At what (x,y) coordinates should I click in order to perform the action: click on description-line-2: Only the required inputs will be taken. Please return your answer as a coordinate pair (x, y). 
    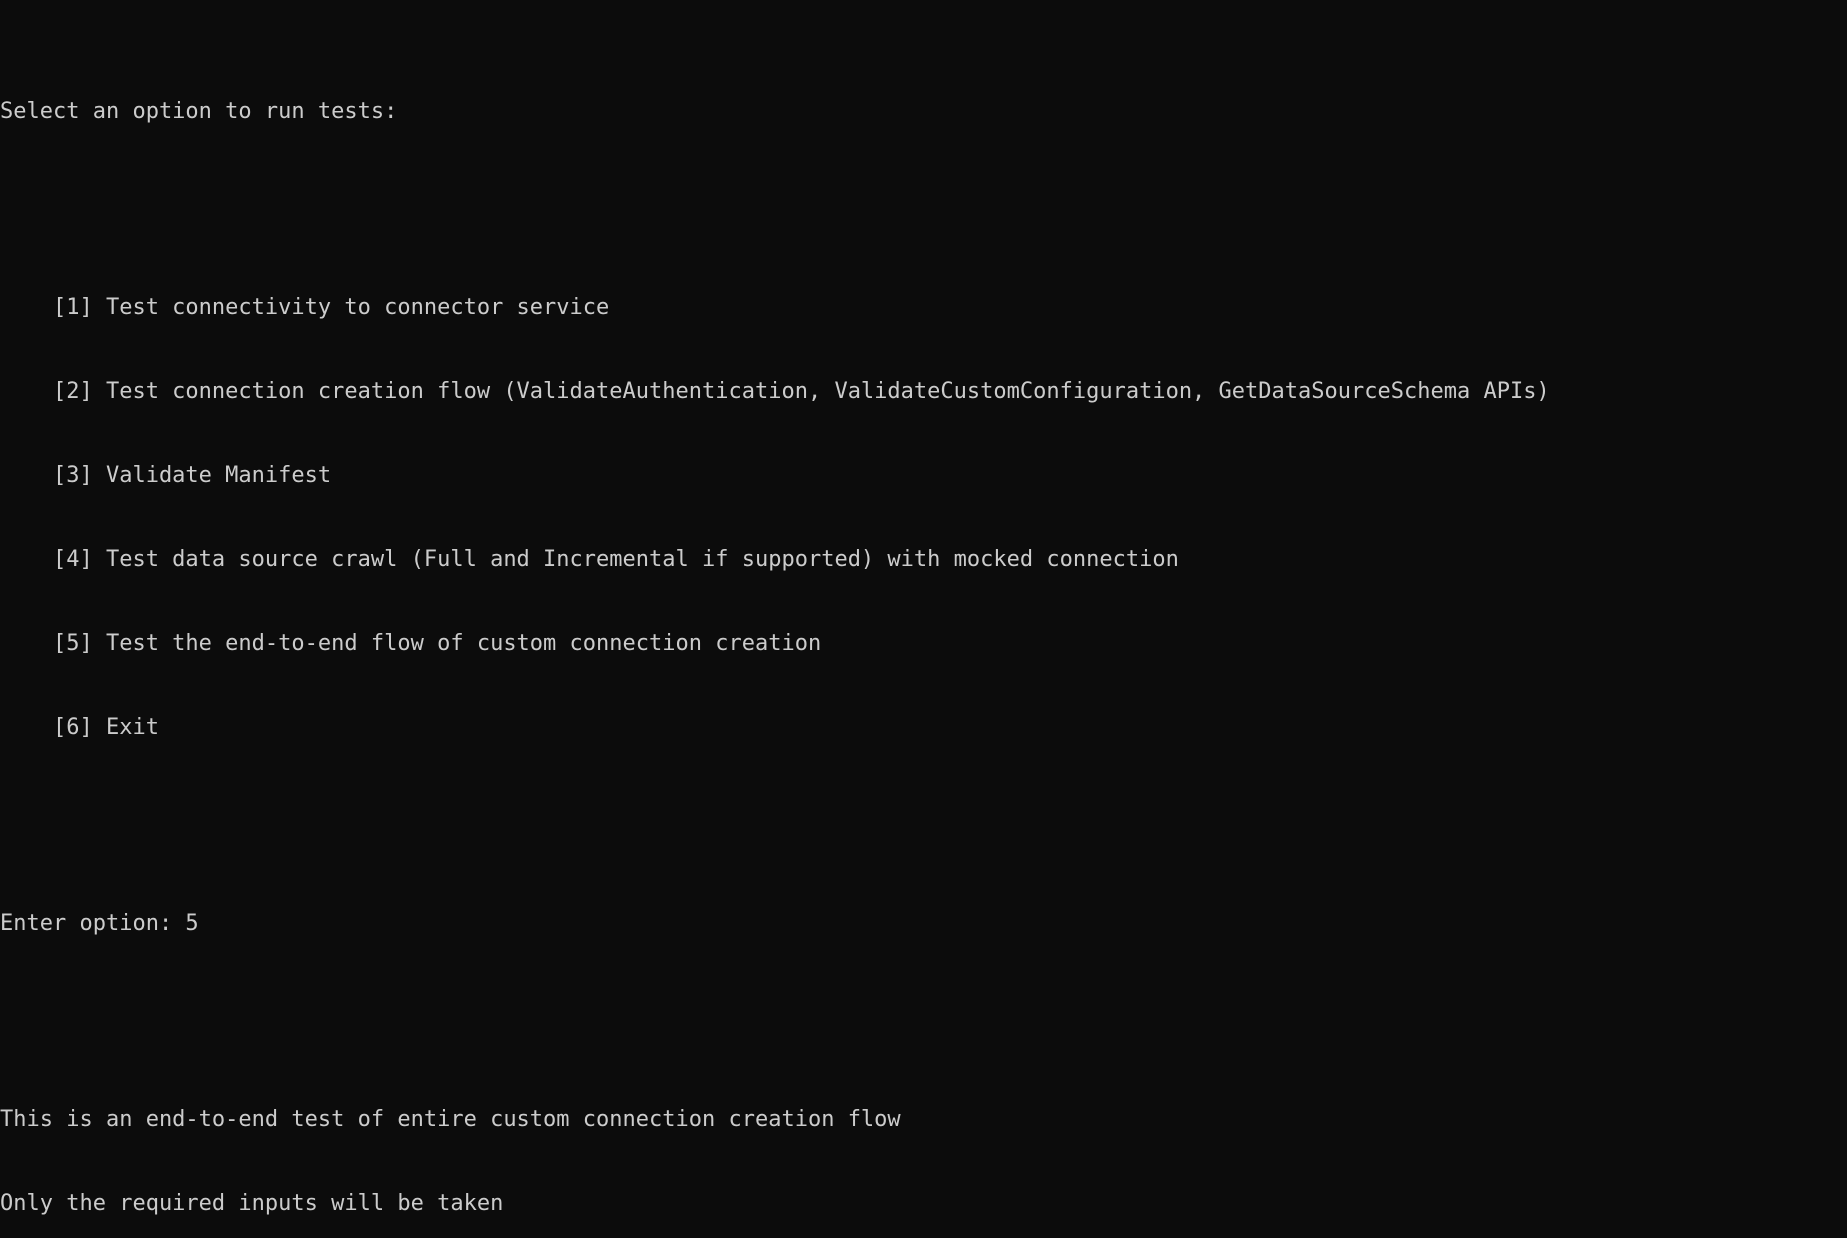
    Looking at the image, I should click on (252, 1203).